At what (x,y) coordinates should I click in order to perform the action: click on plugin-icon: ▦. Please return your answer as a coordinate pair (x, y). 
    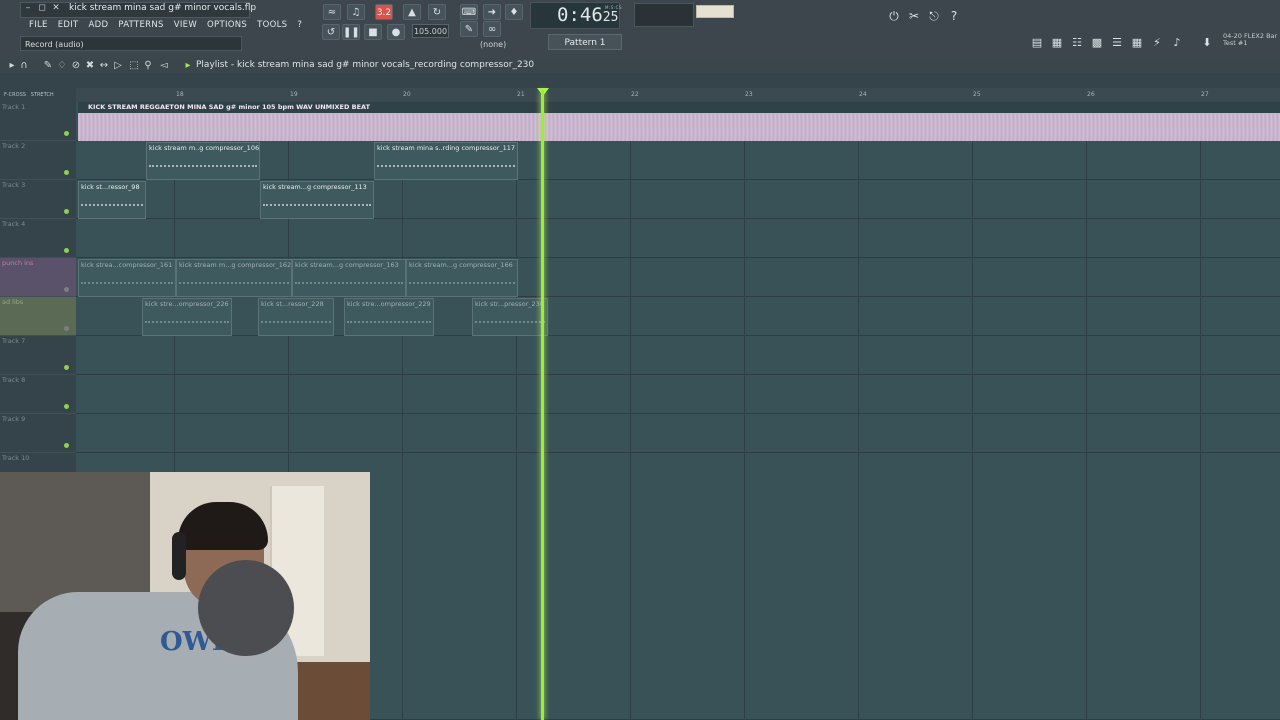
    Looking at the image, I should click on (1137, 43).